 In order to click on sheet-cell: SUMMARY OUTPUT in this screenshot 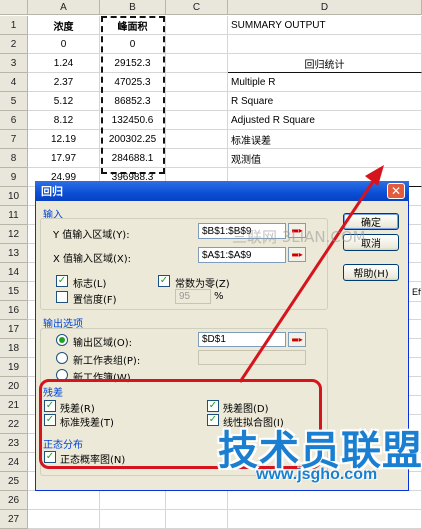, I will do `click(325, 25)`.